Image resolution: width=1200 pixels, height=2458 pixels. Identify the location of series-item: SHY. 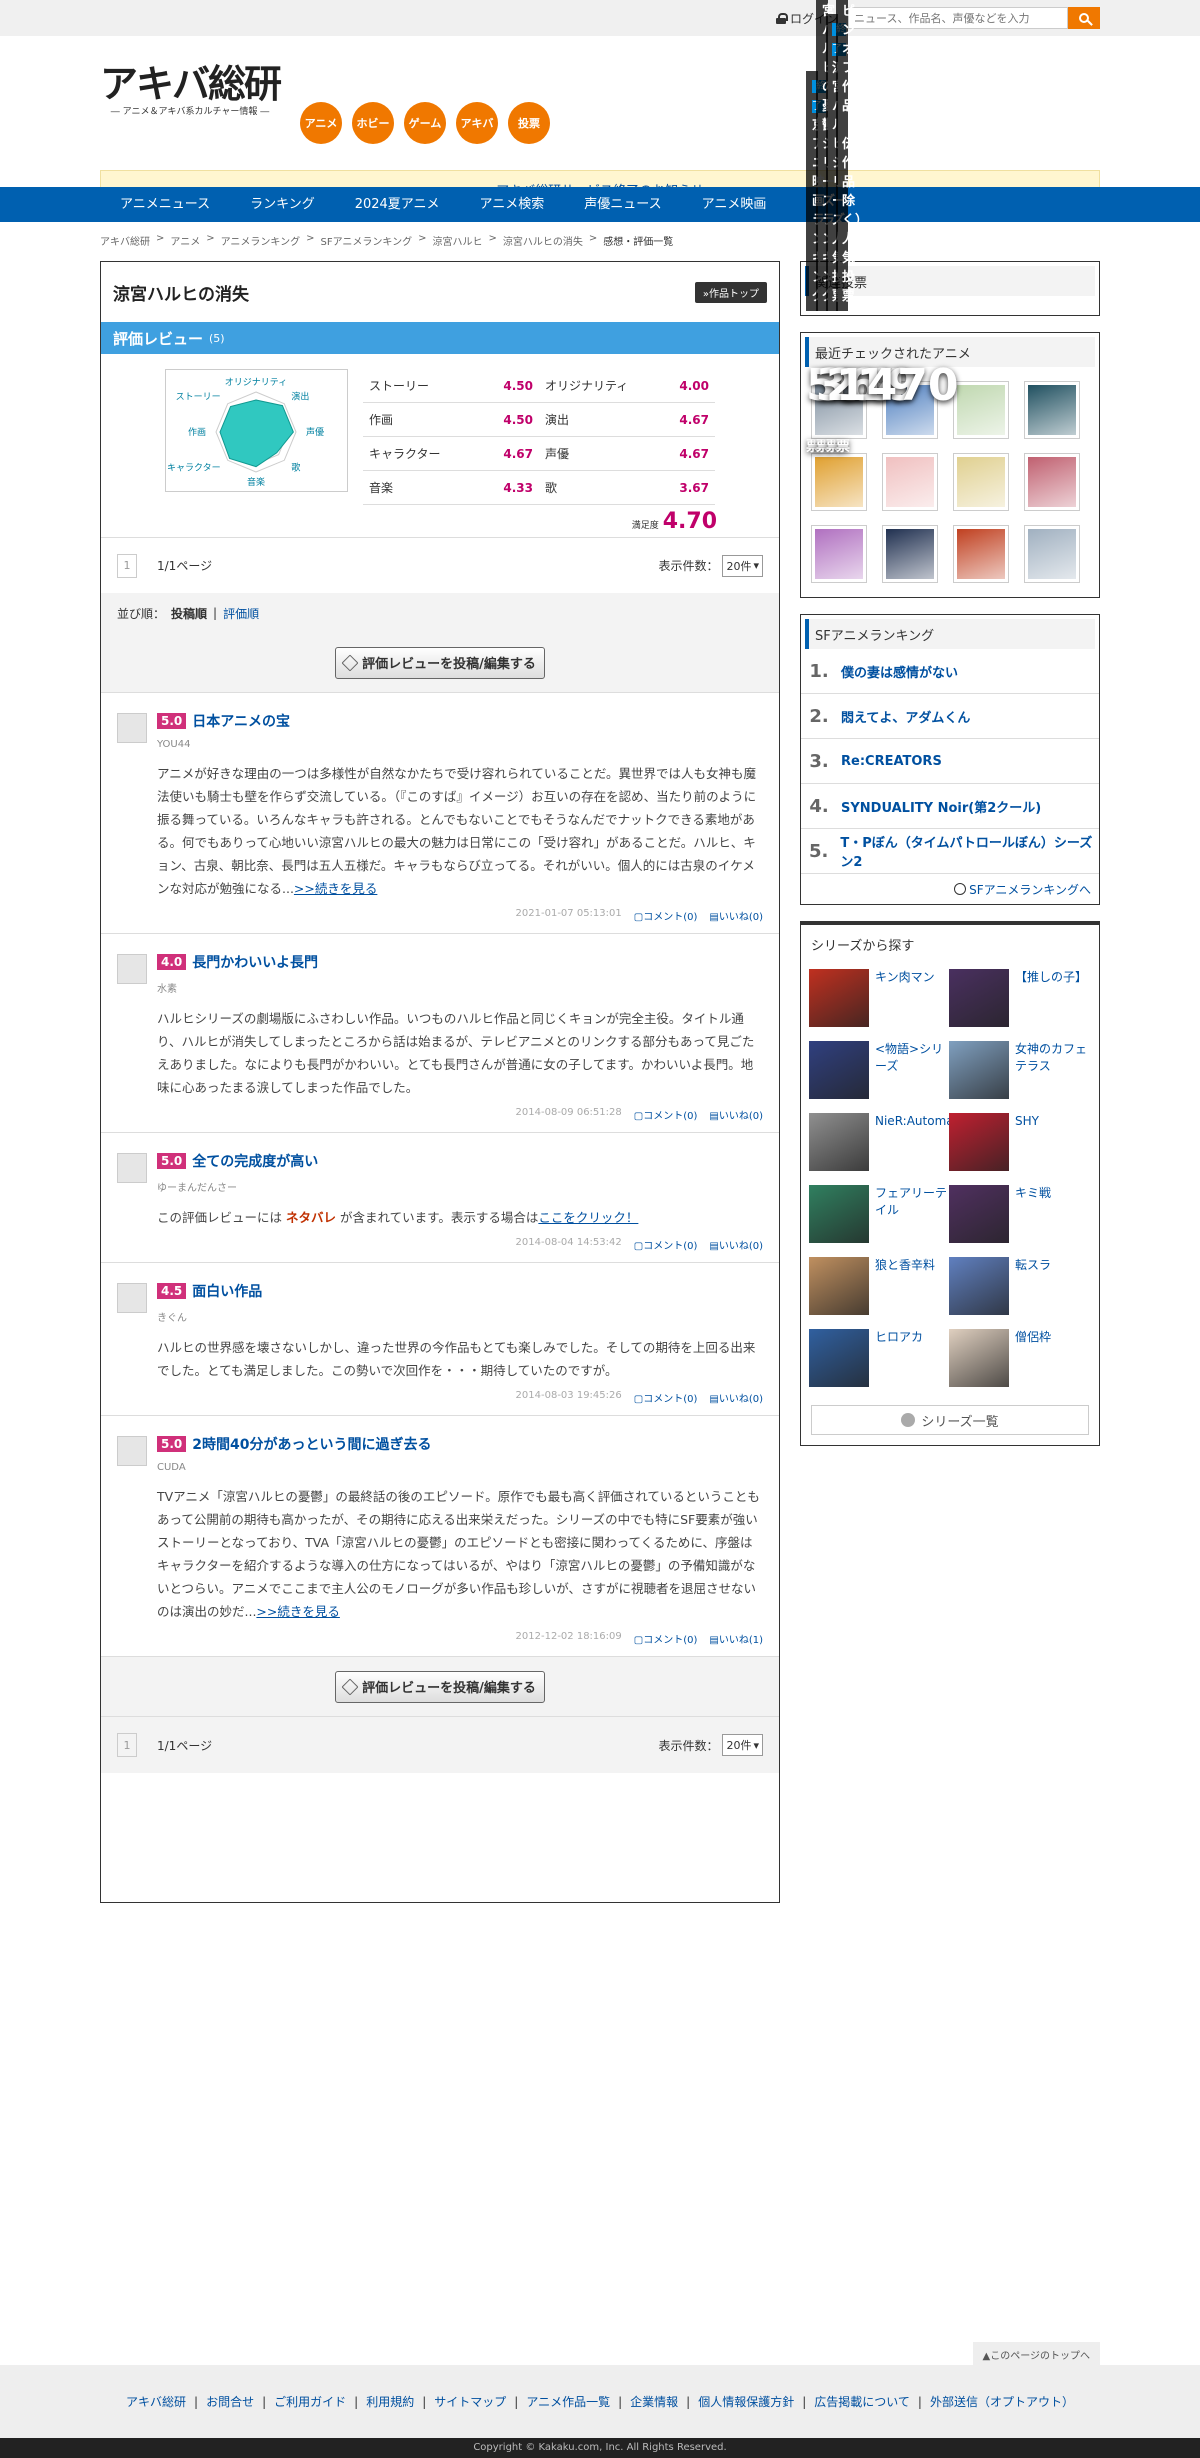
(1019, 1142).